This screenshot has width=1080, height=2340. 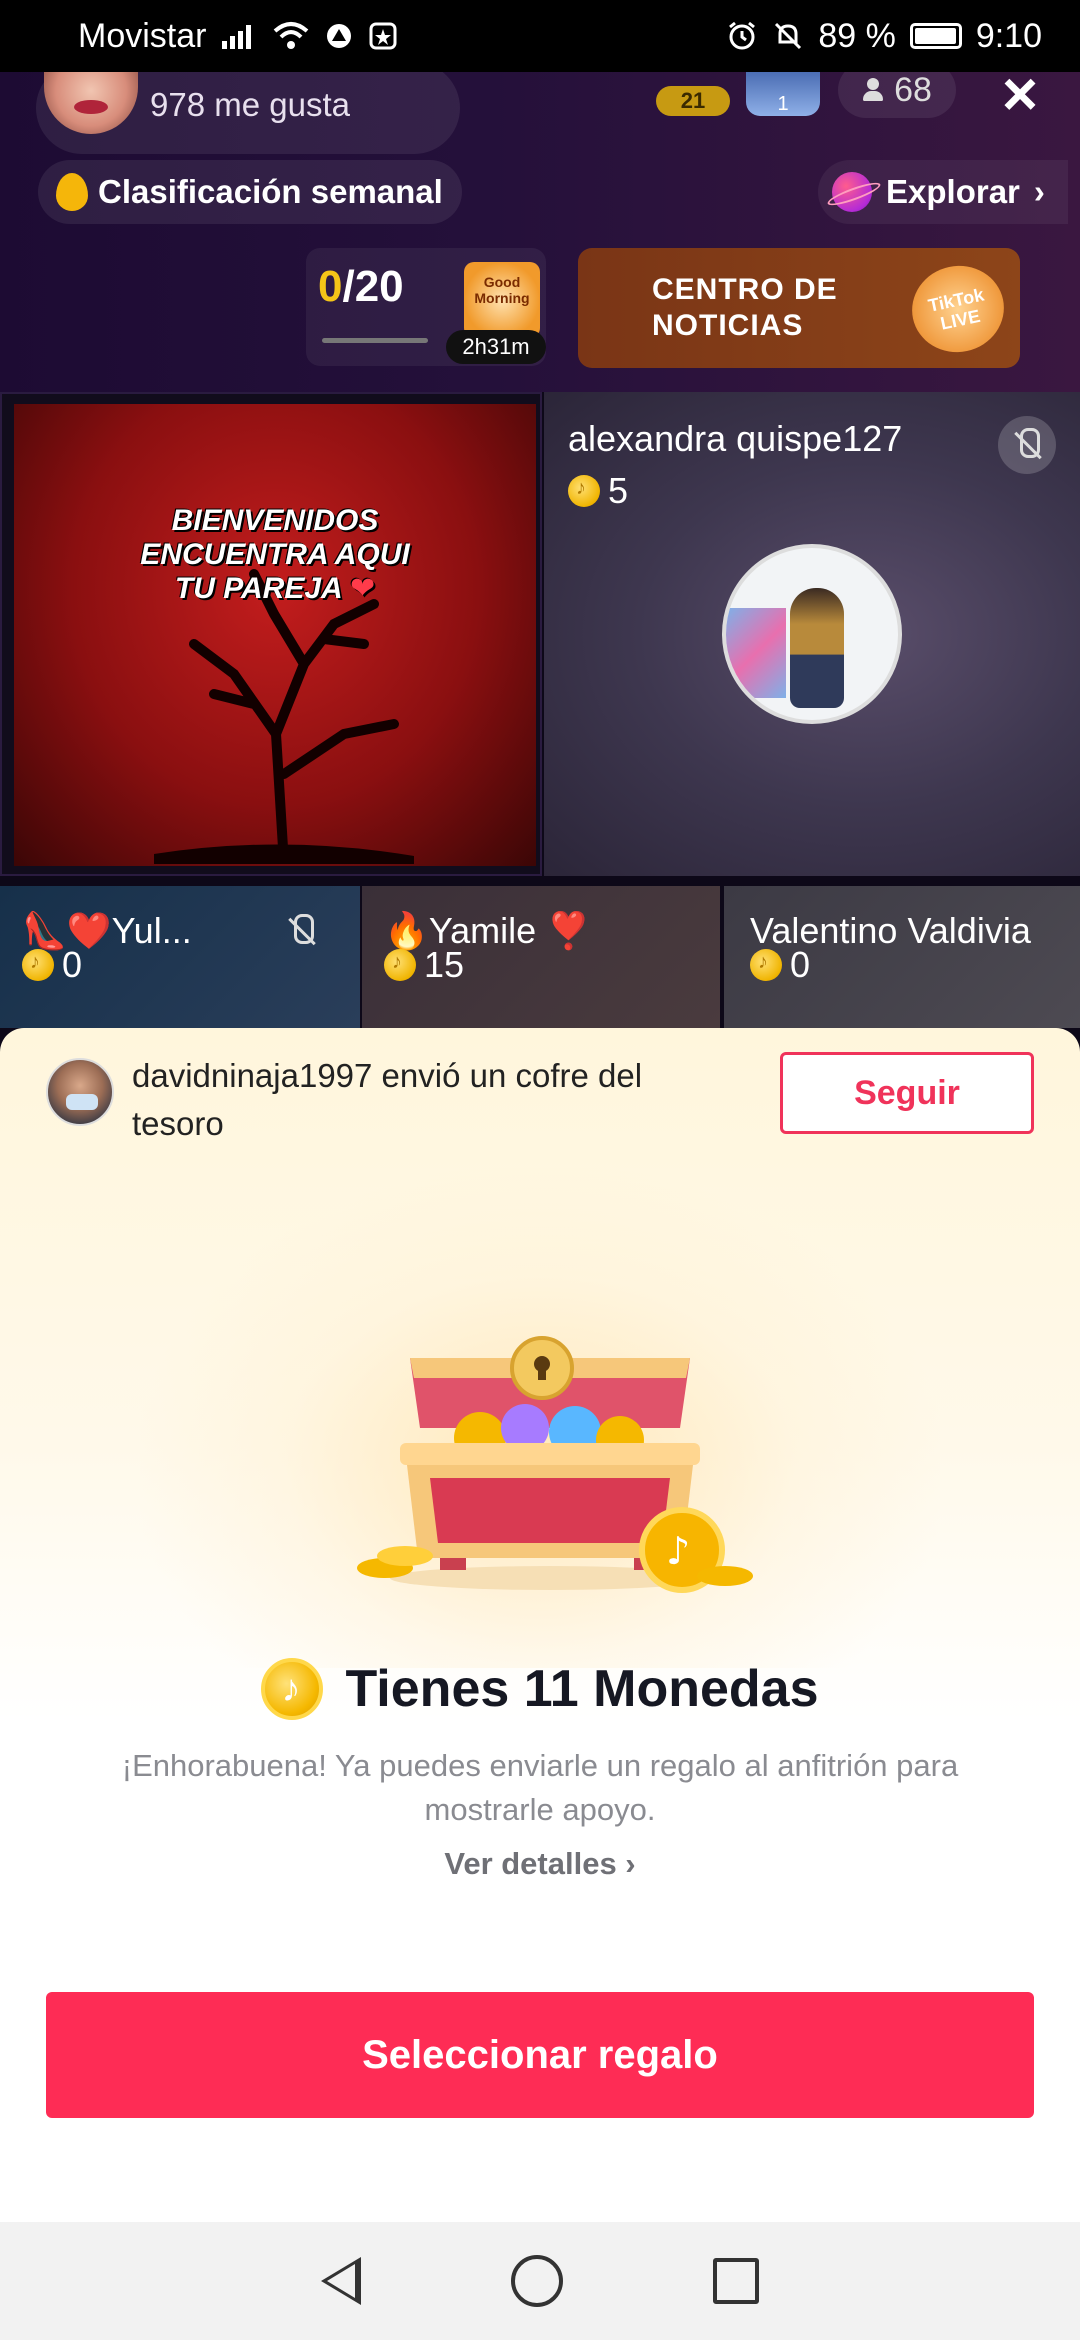 I want to click on weekly-ranking-button: Clasificación semanal, so click(x=250, y=192).